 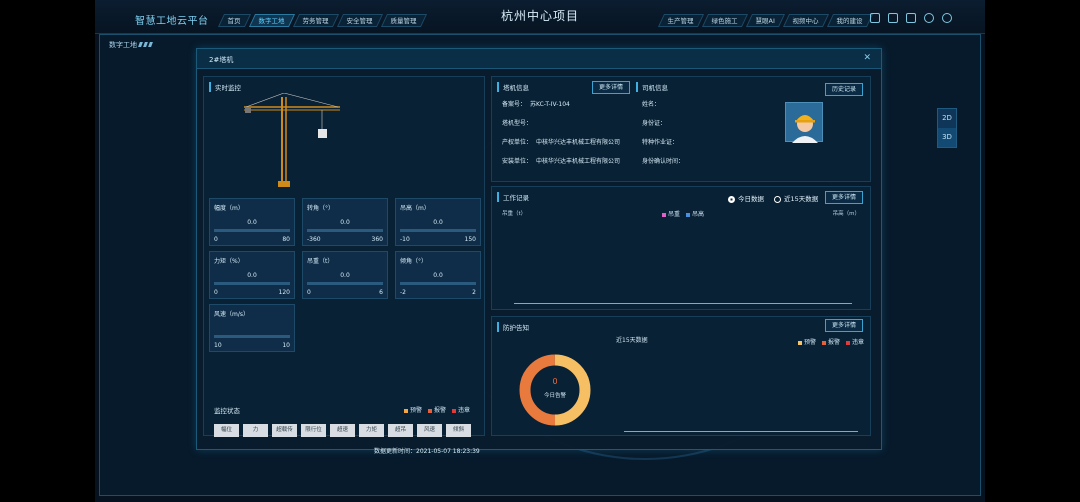 What do you see at coordinates (415, 208) in the screenshot?
I see `metric-label: 吊高（m）` at bounding box center [415, 208].